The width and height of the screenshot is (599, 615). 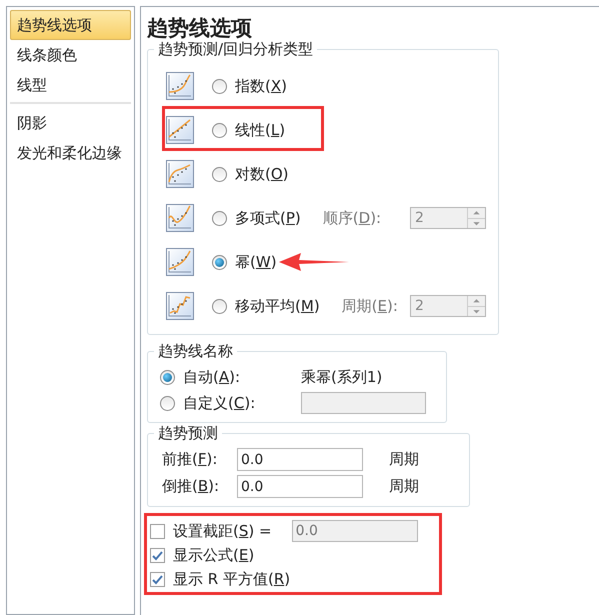 What do you see at coordinates (222, 531) in the screenshot?
I see `checkbox-label: 设置截距(S) =` at bounding box center [222, 531].